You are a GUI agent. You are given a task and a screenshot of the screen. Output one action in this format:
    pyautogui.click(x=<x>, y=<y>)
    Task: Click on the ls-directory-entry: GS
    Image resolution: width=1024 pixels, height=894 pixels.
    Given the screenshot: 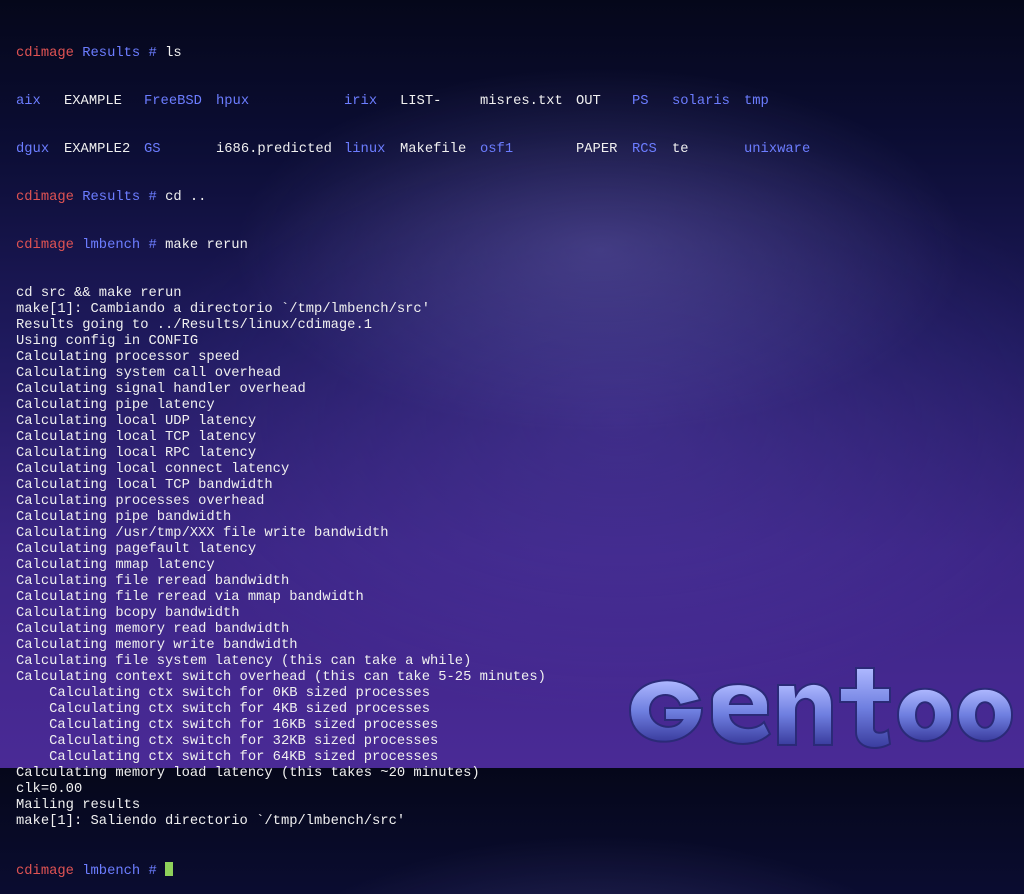 What is the action you would take?
    pyautogui.click(x=152, y=149)
    